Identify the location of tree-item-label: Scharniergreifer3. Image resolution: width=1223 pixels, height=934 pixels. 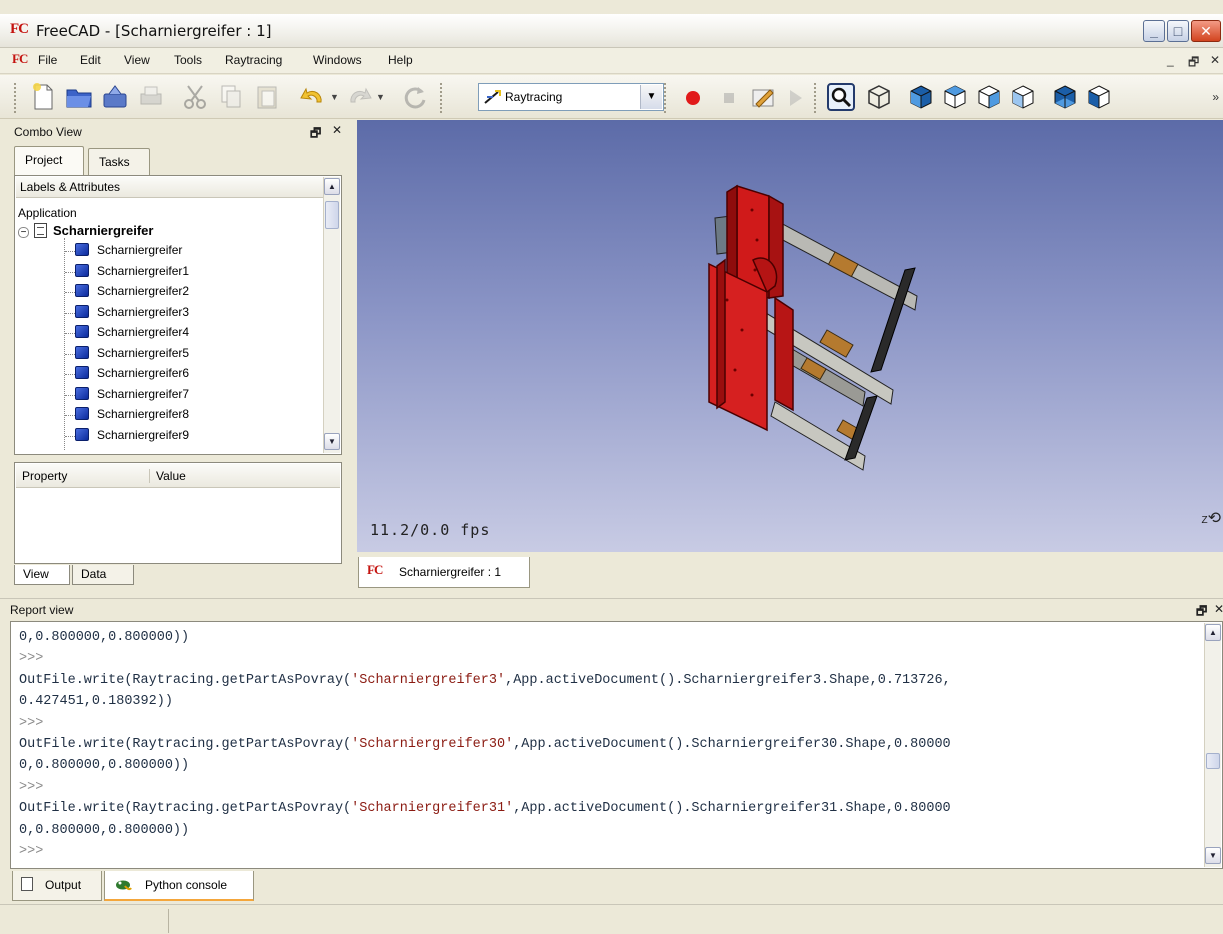
(143, 311).